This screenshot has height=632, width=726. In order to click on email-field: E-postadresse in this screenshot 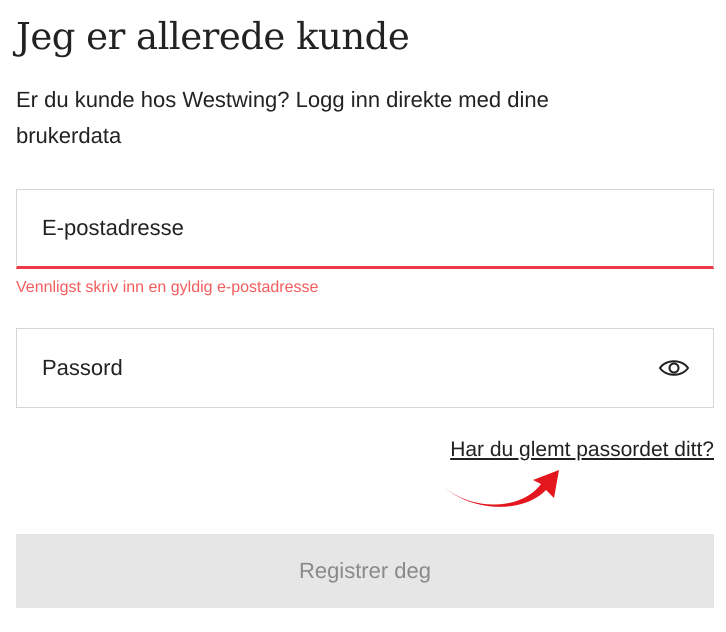, I will do `click(365, 229)`.